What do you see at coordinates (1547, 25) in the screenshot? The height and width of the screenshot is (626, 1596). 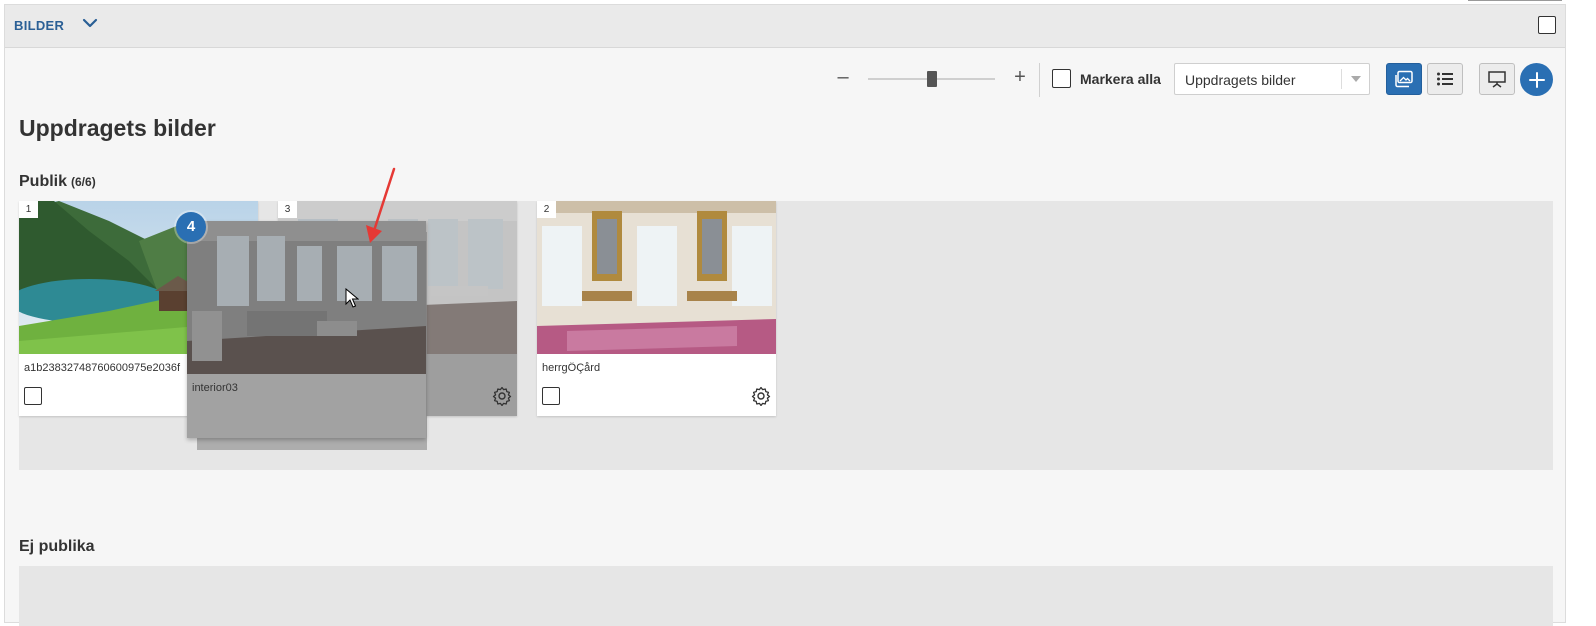 I see `panel-header-checkbox` at bounding box center [1547, 25].